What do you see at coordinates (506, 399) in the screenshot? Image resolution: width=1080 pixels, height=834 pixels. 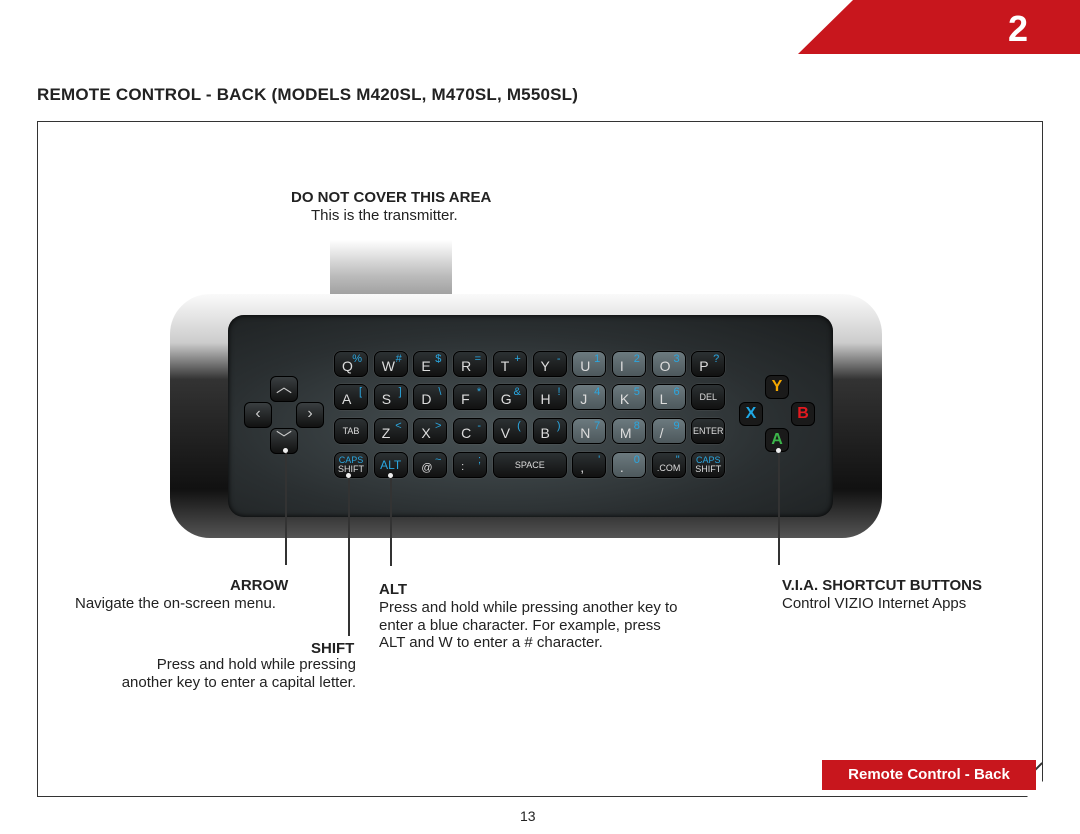 I see `key-label: G` at bounding box center [506, 399].